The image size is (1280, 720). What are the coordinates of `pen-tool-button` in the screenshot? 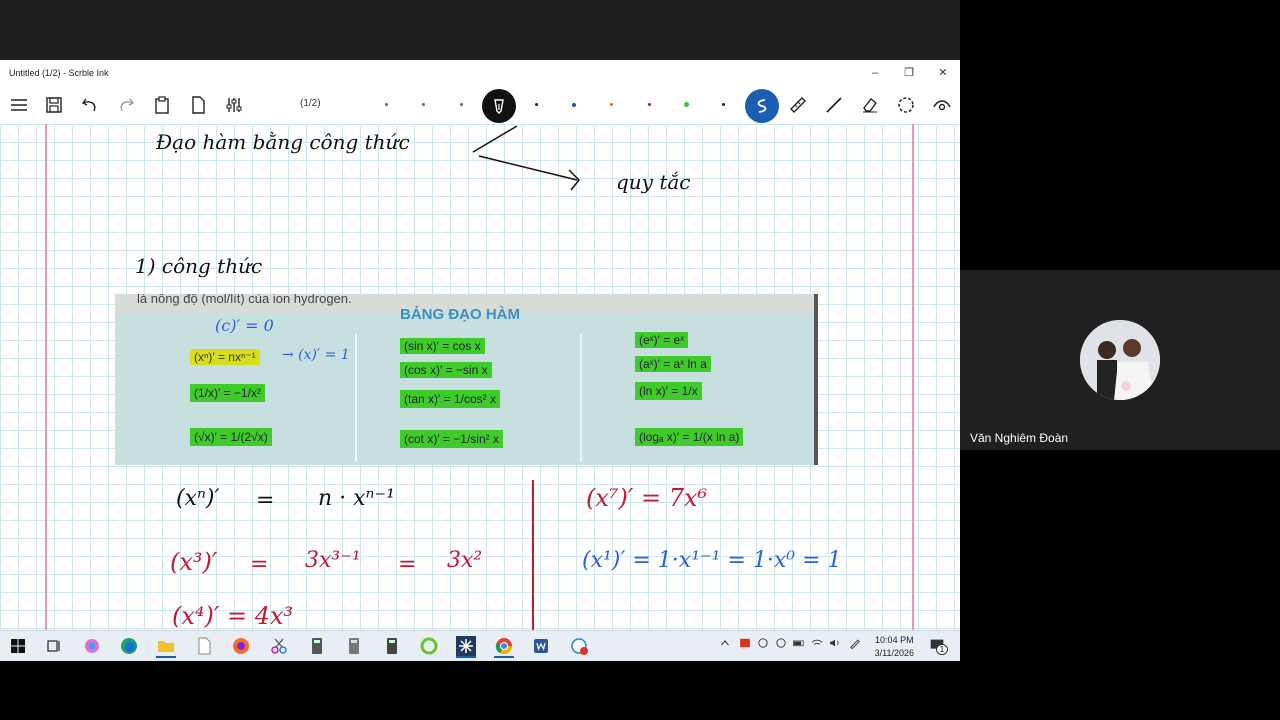 It's located at (499, 106).